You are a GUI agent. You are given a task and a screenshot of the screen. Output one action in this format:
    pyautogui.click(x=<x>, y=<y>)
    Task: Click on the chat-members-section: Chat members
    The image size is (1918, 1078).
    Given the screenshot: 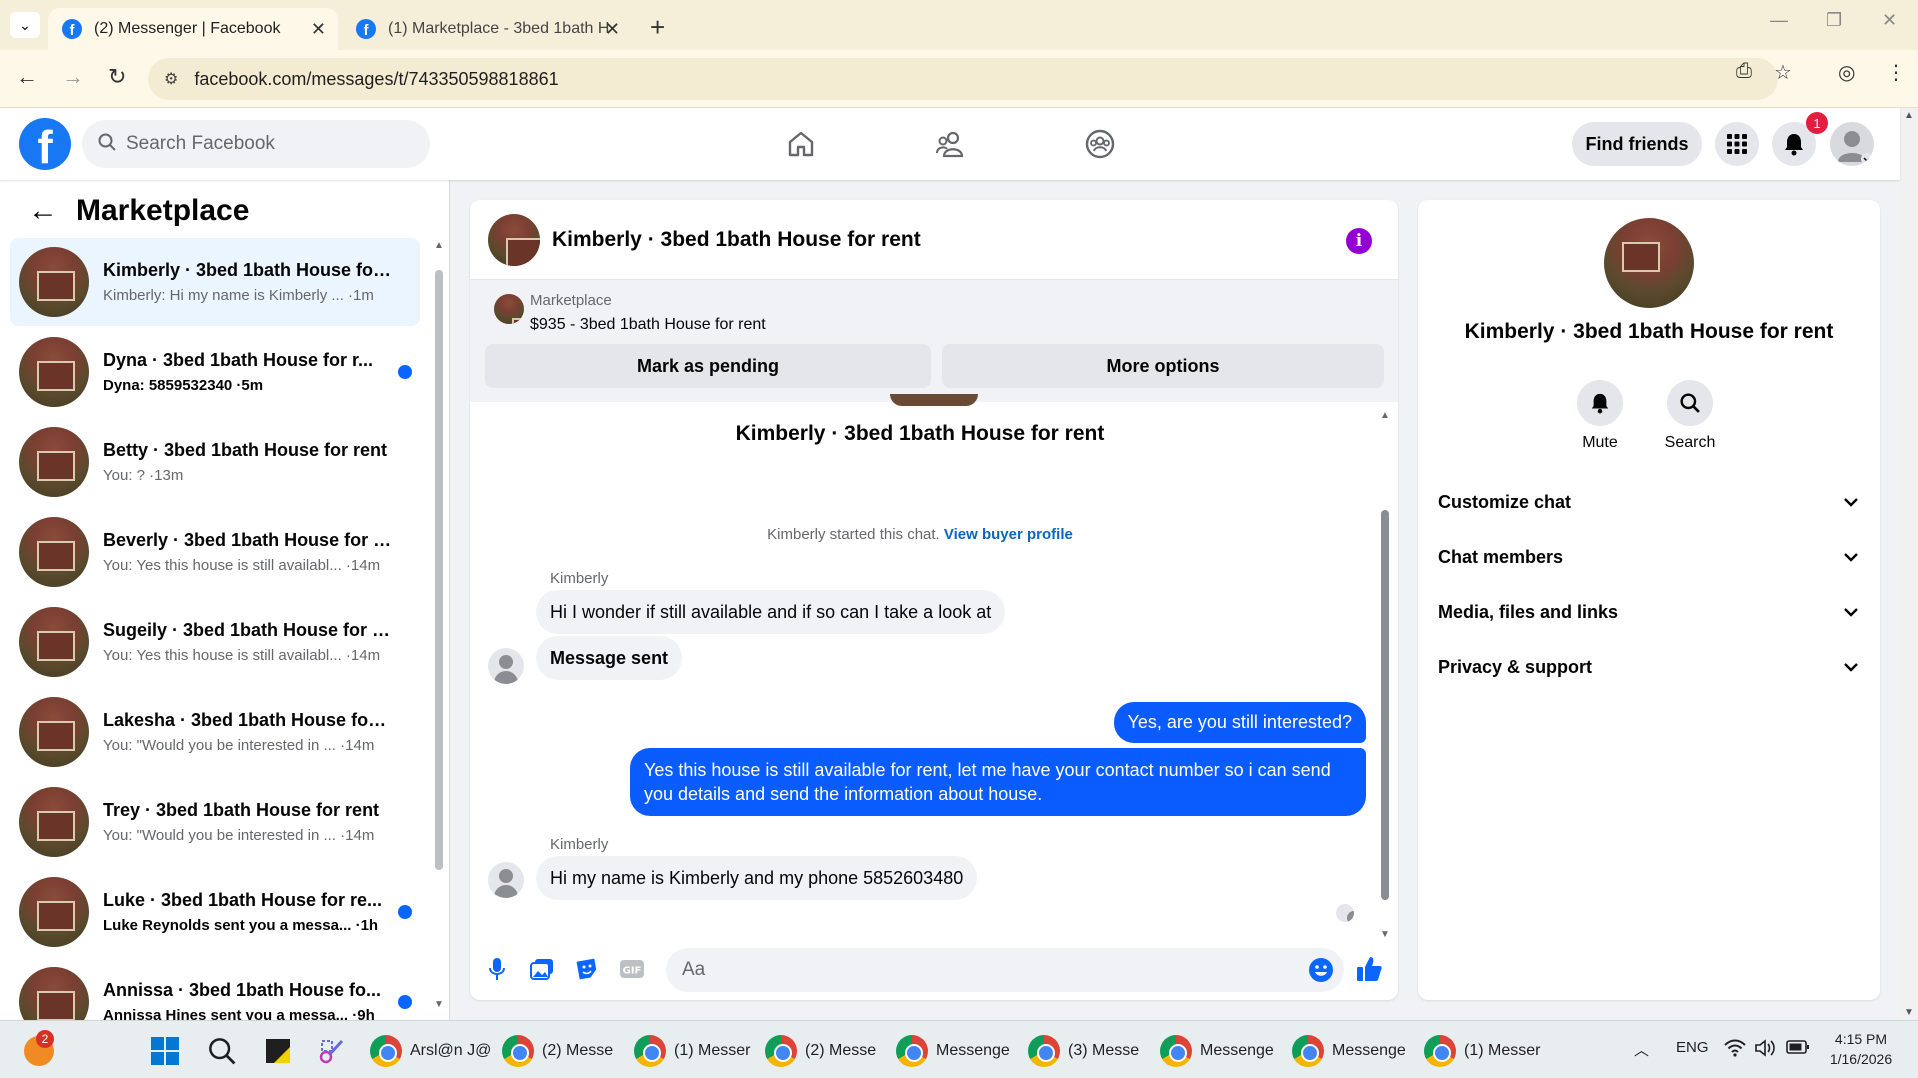 What is the action you would take?
    pyautogui.click(x=1650, y=557)
    